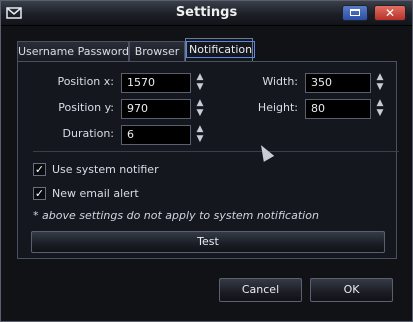  Describe the element at coordinates (280, 81) in the screenshot. I see `width-label: Width:` at that location.